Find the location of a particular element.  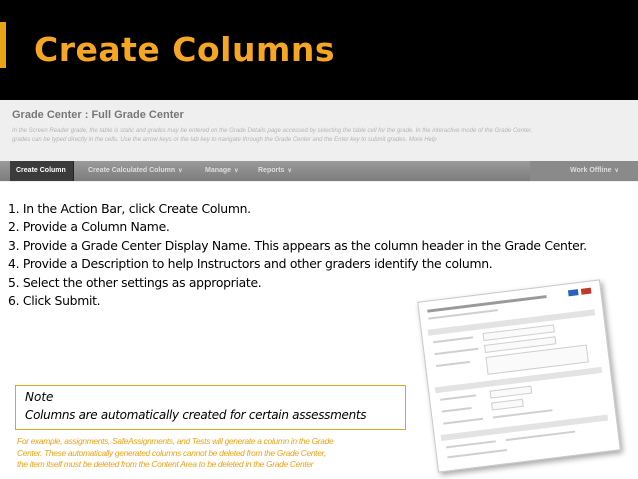

work-offline-label: Work Offline is located at coordinates (591, 170).